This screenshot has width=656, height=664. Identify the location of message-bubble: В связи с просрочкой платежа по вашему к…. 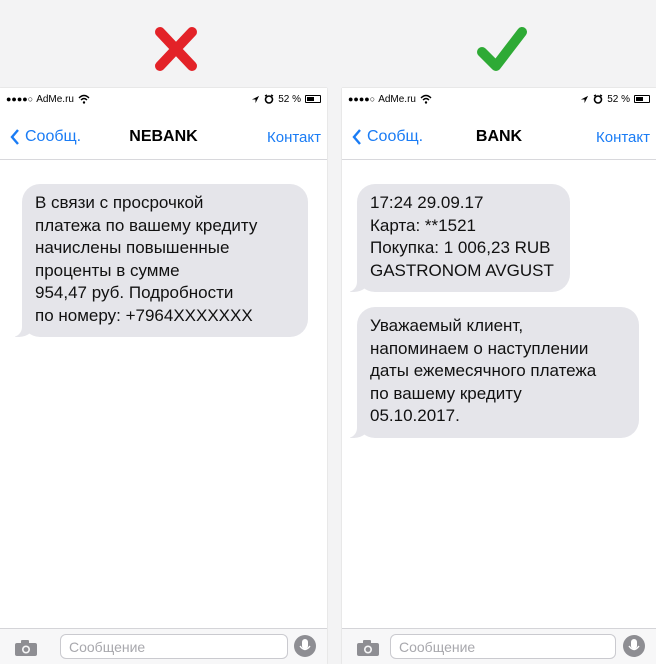
(160, 260).